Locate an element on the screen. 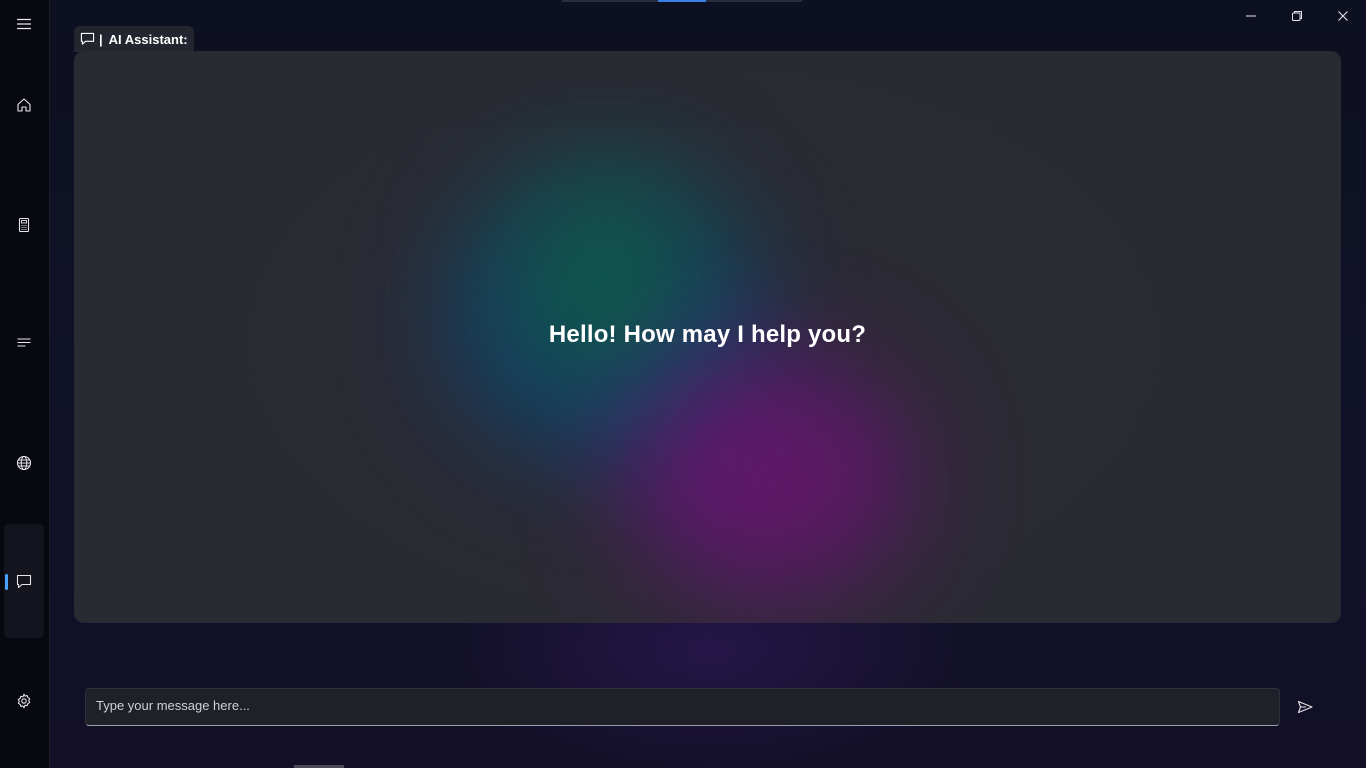 The height and width of the screenshot is (768, 1366). close-icon is located at coordinates (1343, 16).